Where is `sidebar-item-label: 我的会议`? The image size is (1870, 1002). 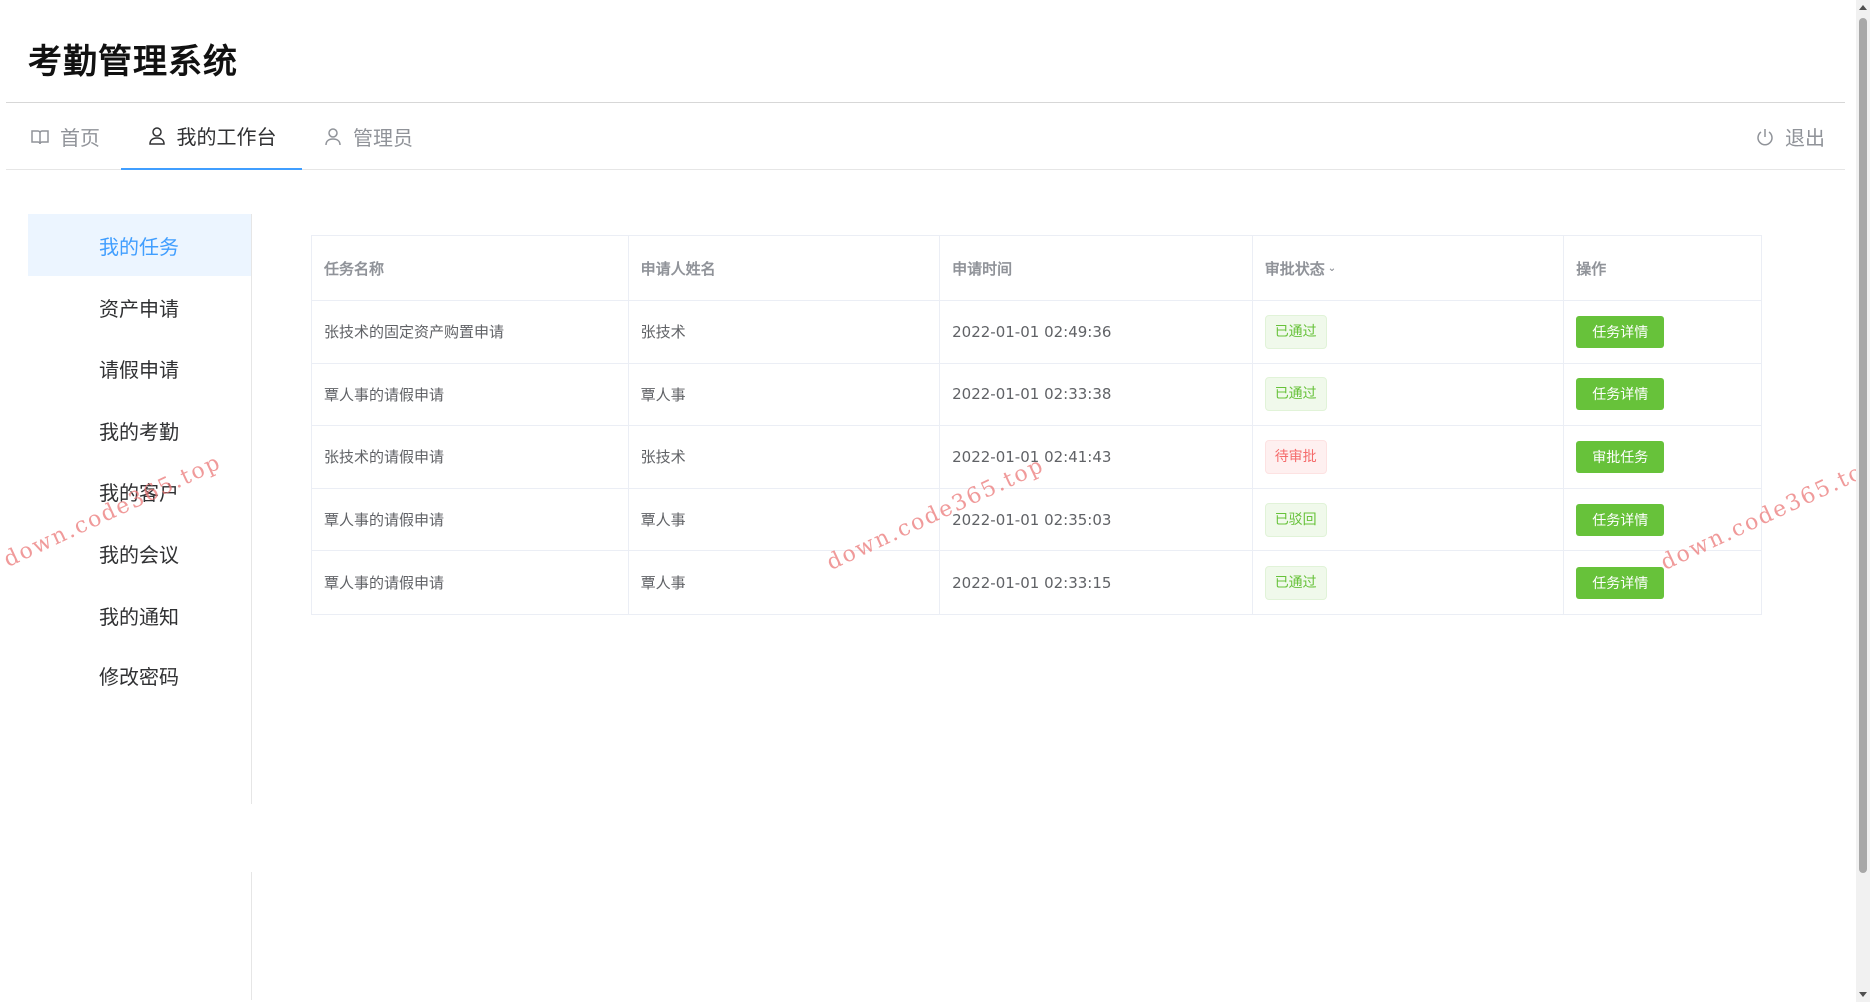 sidebar-item-label: 我的会议 is located at coordinates (139, 554).